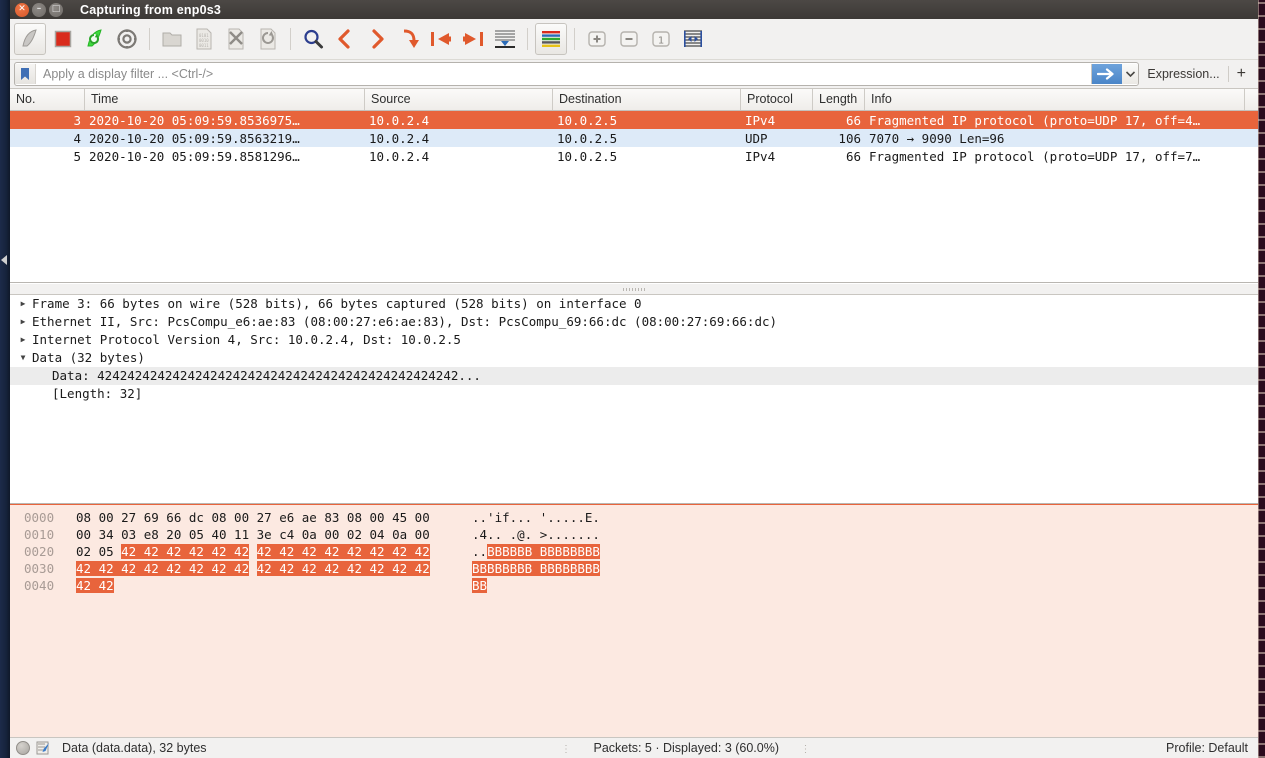  I want to click on add-filter-button: +, so click(1241, 74).